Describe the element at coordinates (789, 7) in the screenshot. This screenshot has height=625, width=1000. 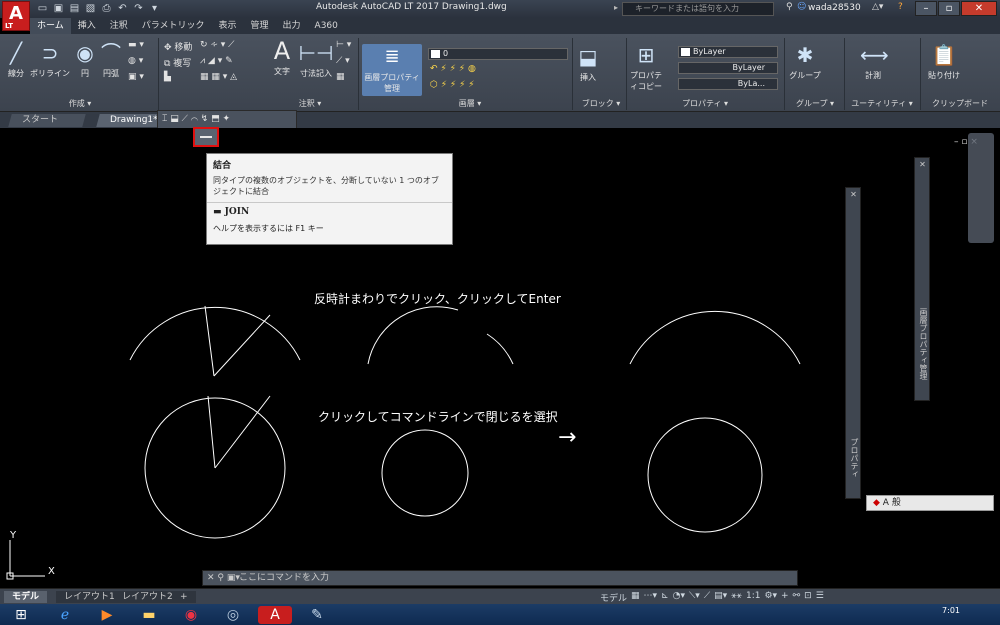
I see `binoculars-icon: ⚲` at that location.